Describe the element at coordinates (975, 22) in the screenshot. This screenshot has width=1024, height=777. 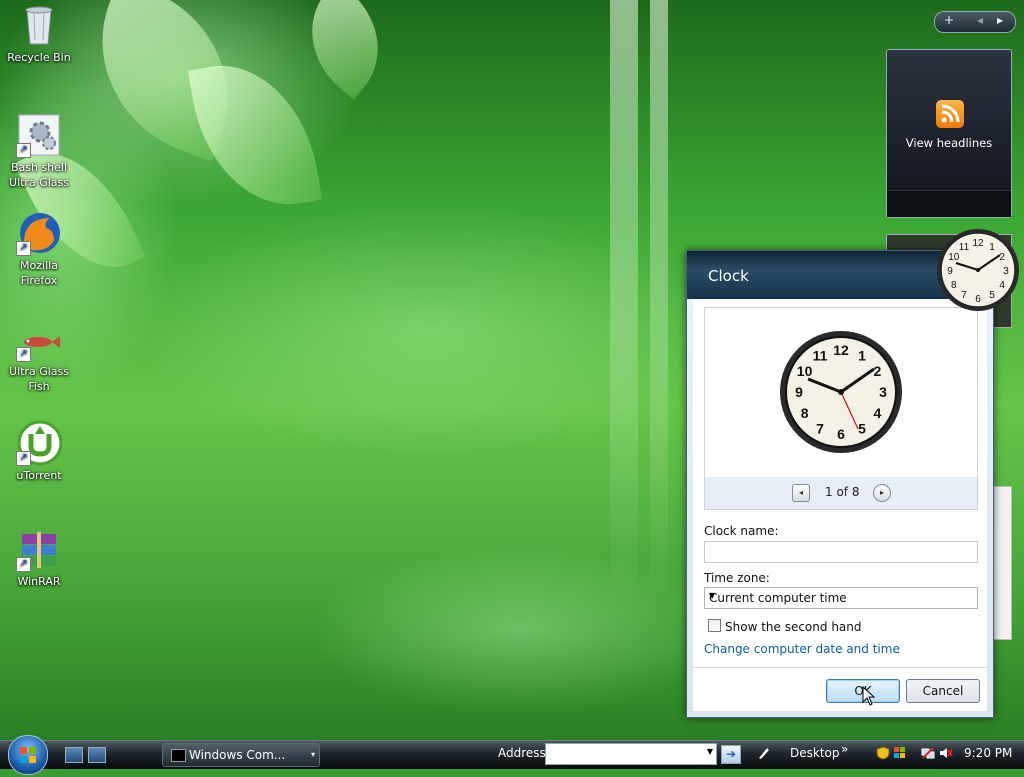
I see `sidebar-controls: + ◂ ▸` at that location.